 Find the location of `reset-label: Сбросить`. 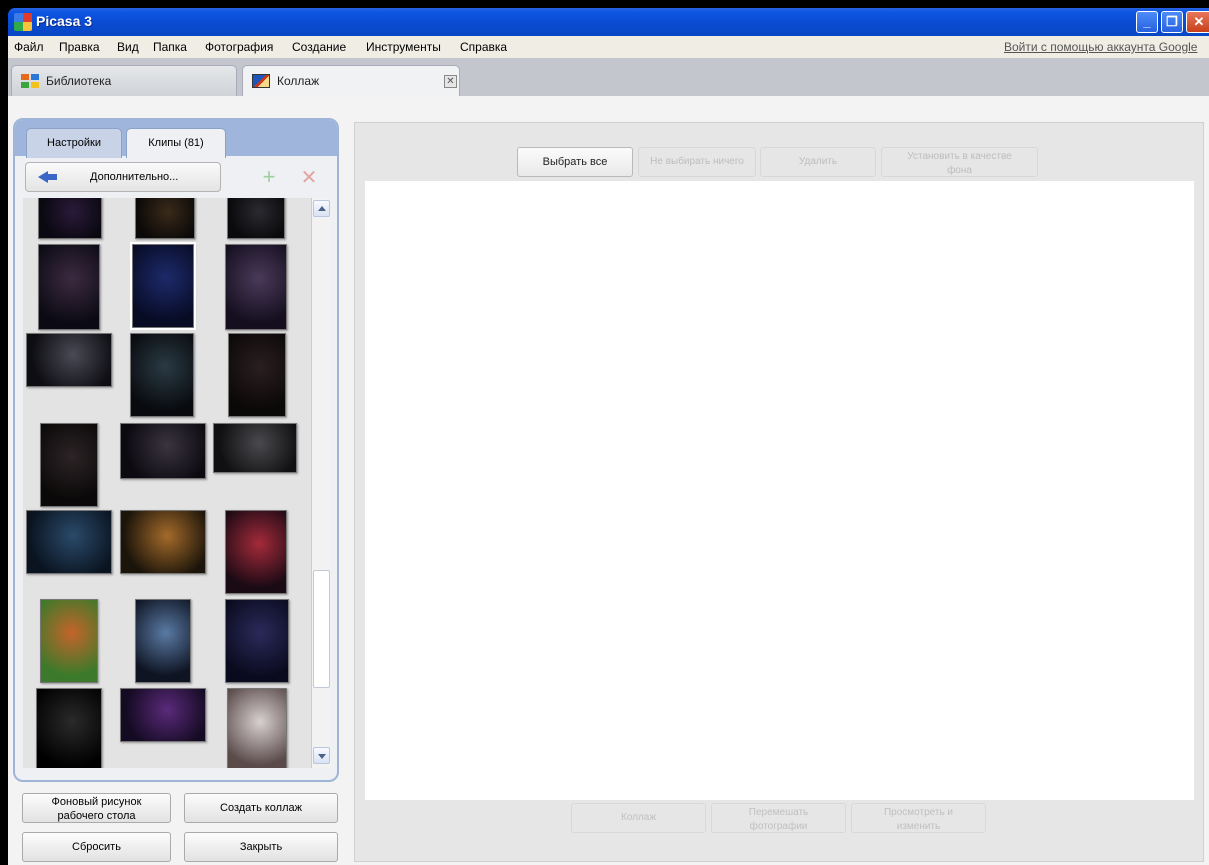

reset-label: Сбросить is located at coordinates (96, 847).